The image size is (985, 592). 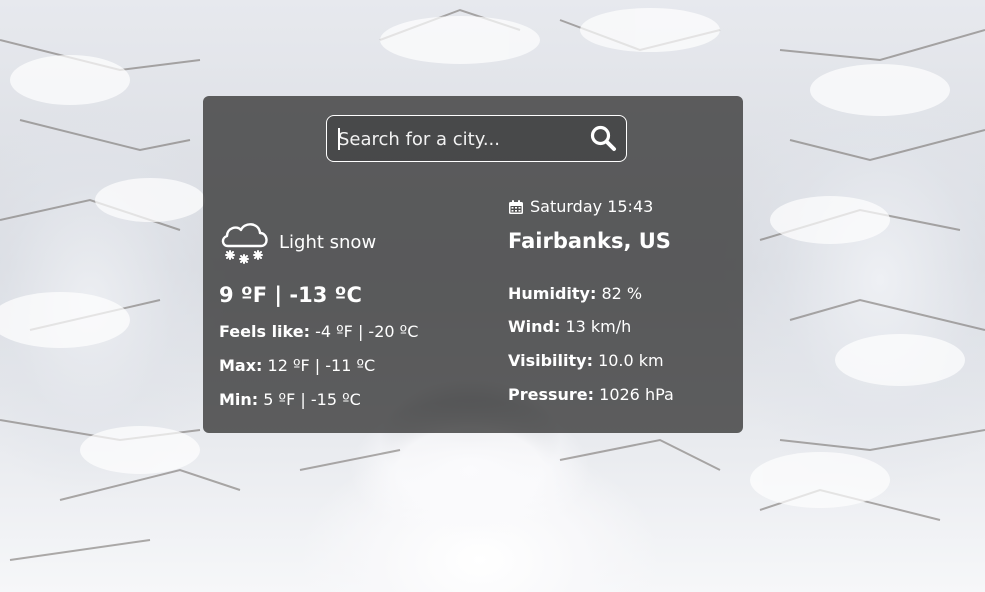 I want to click on max-temp-stat: Max: 12 ºF | -11 ºC, so click(x=297, y=365).